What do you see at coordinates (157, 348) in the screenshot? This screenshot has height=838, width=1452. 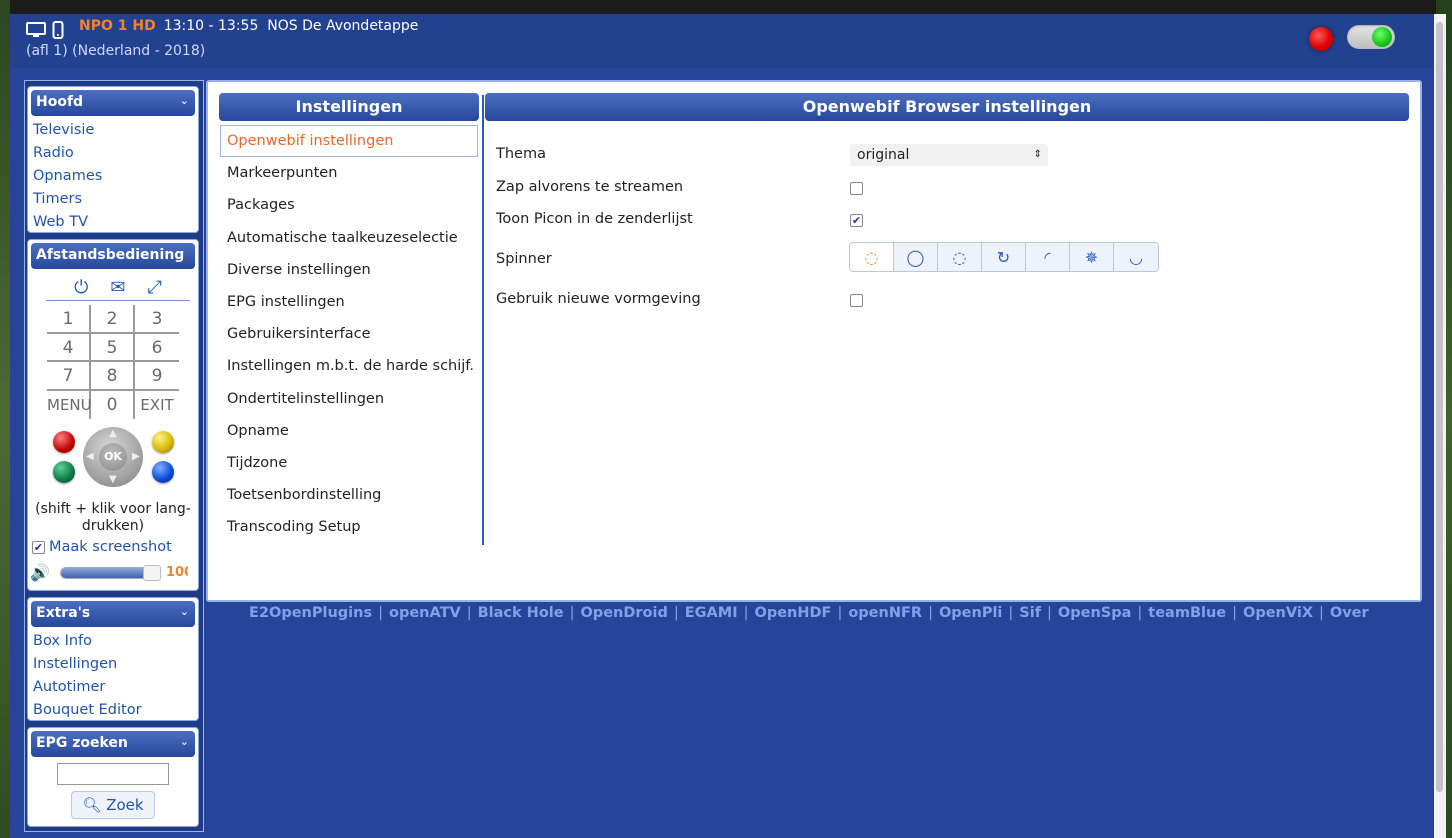 I see `key-6: 6` at bounding box center [157, 348].